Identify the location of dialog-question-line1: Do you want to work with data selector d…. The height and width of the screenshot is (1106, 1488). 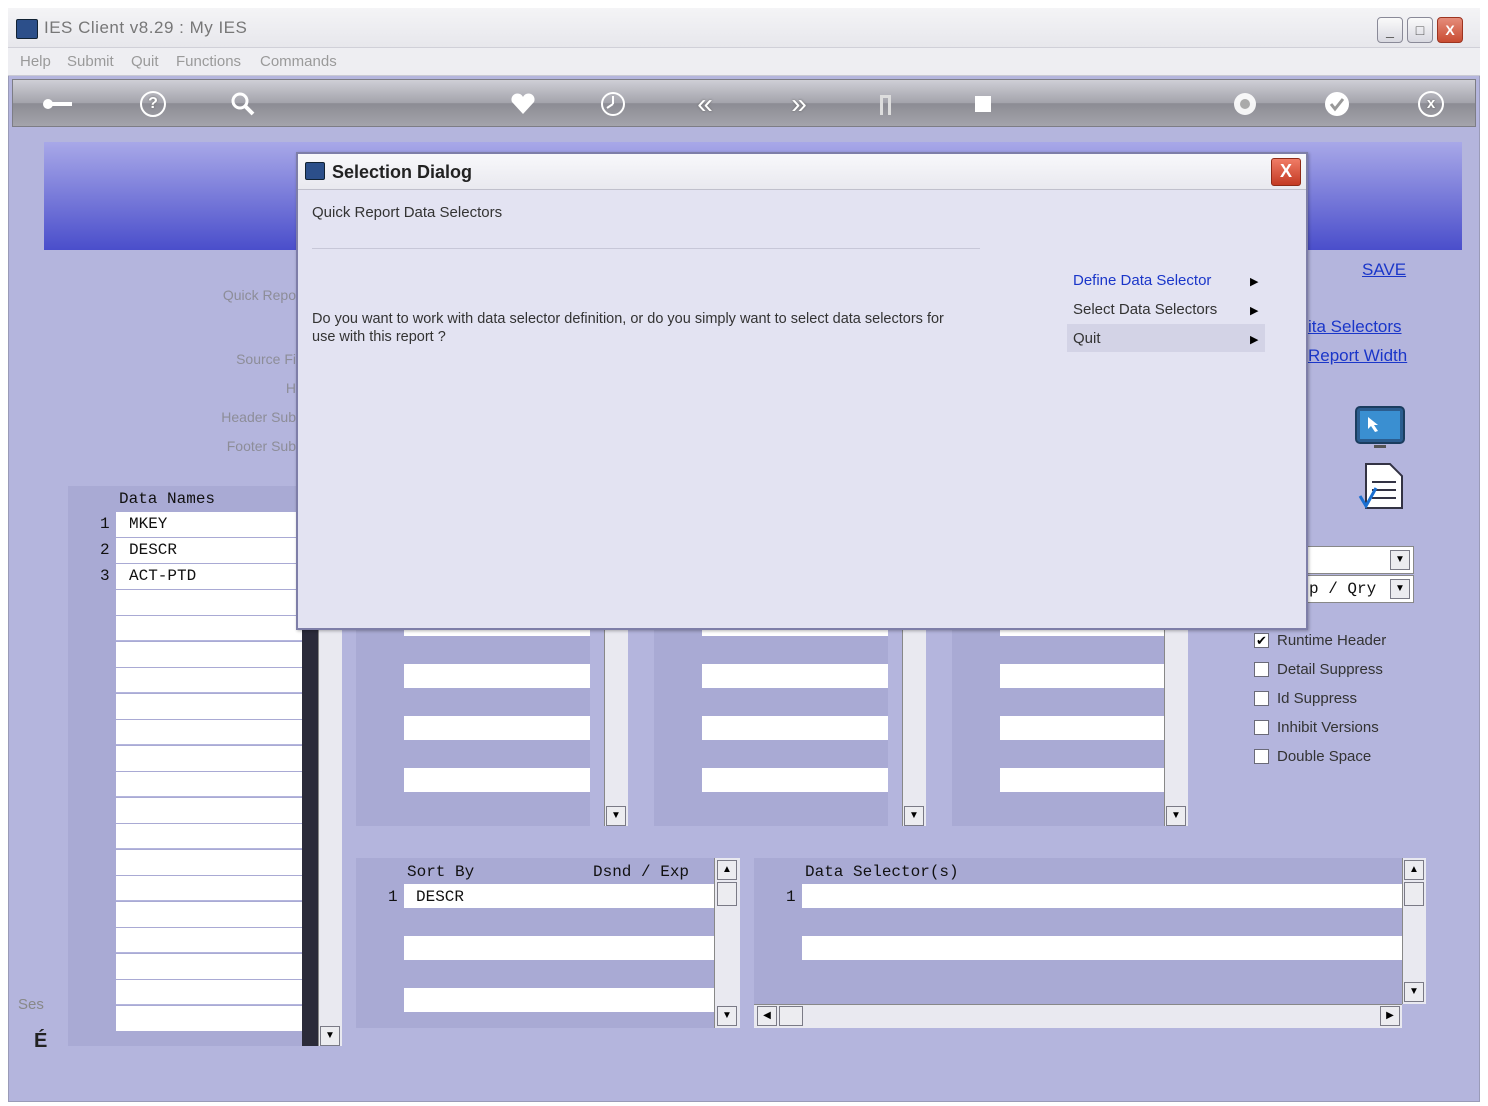
(628, 319).